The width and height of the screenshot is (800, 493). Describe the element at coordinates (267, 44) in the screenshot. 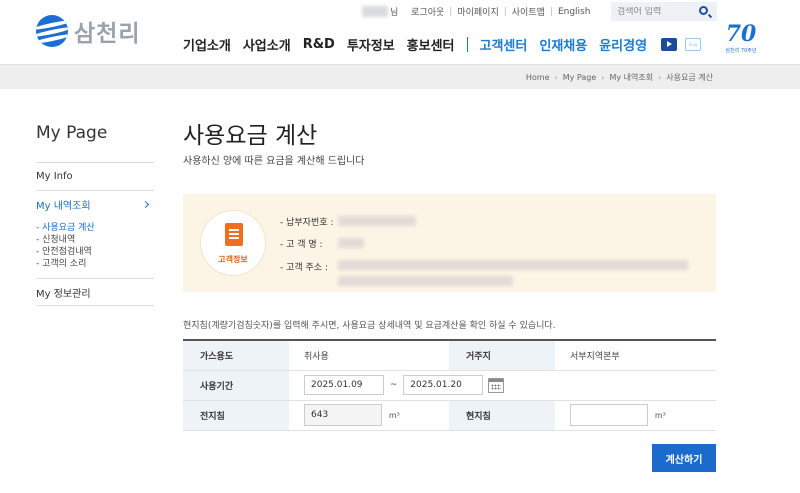

I see `nav-business: 사업소개` at that location.